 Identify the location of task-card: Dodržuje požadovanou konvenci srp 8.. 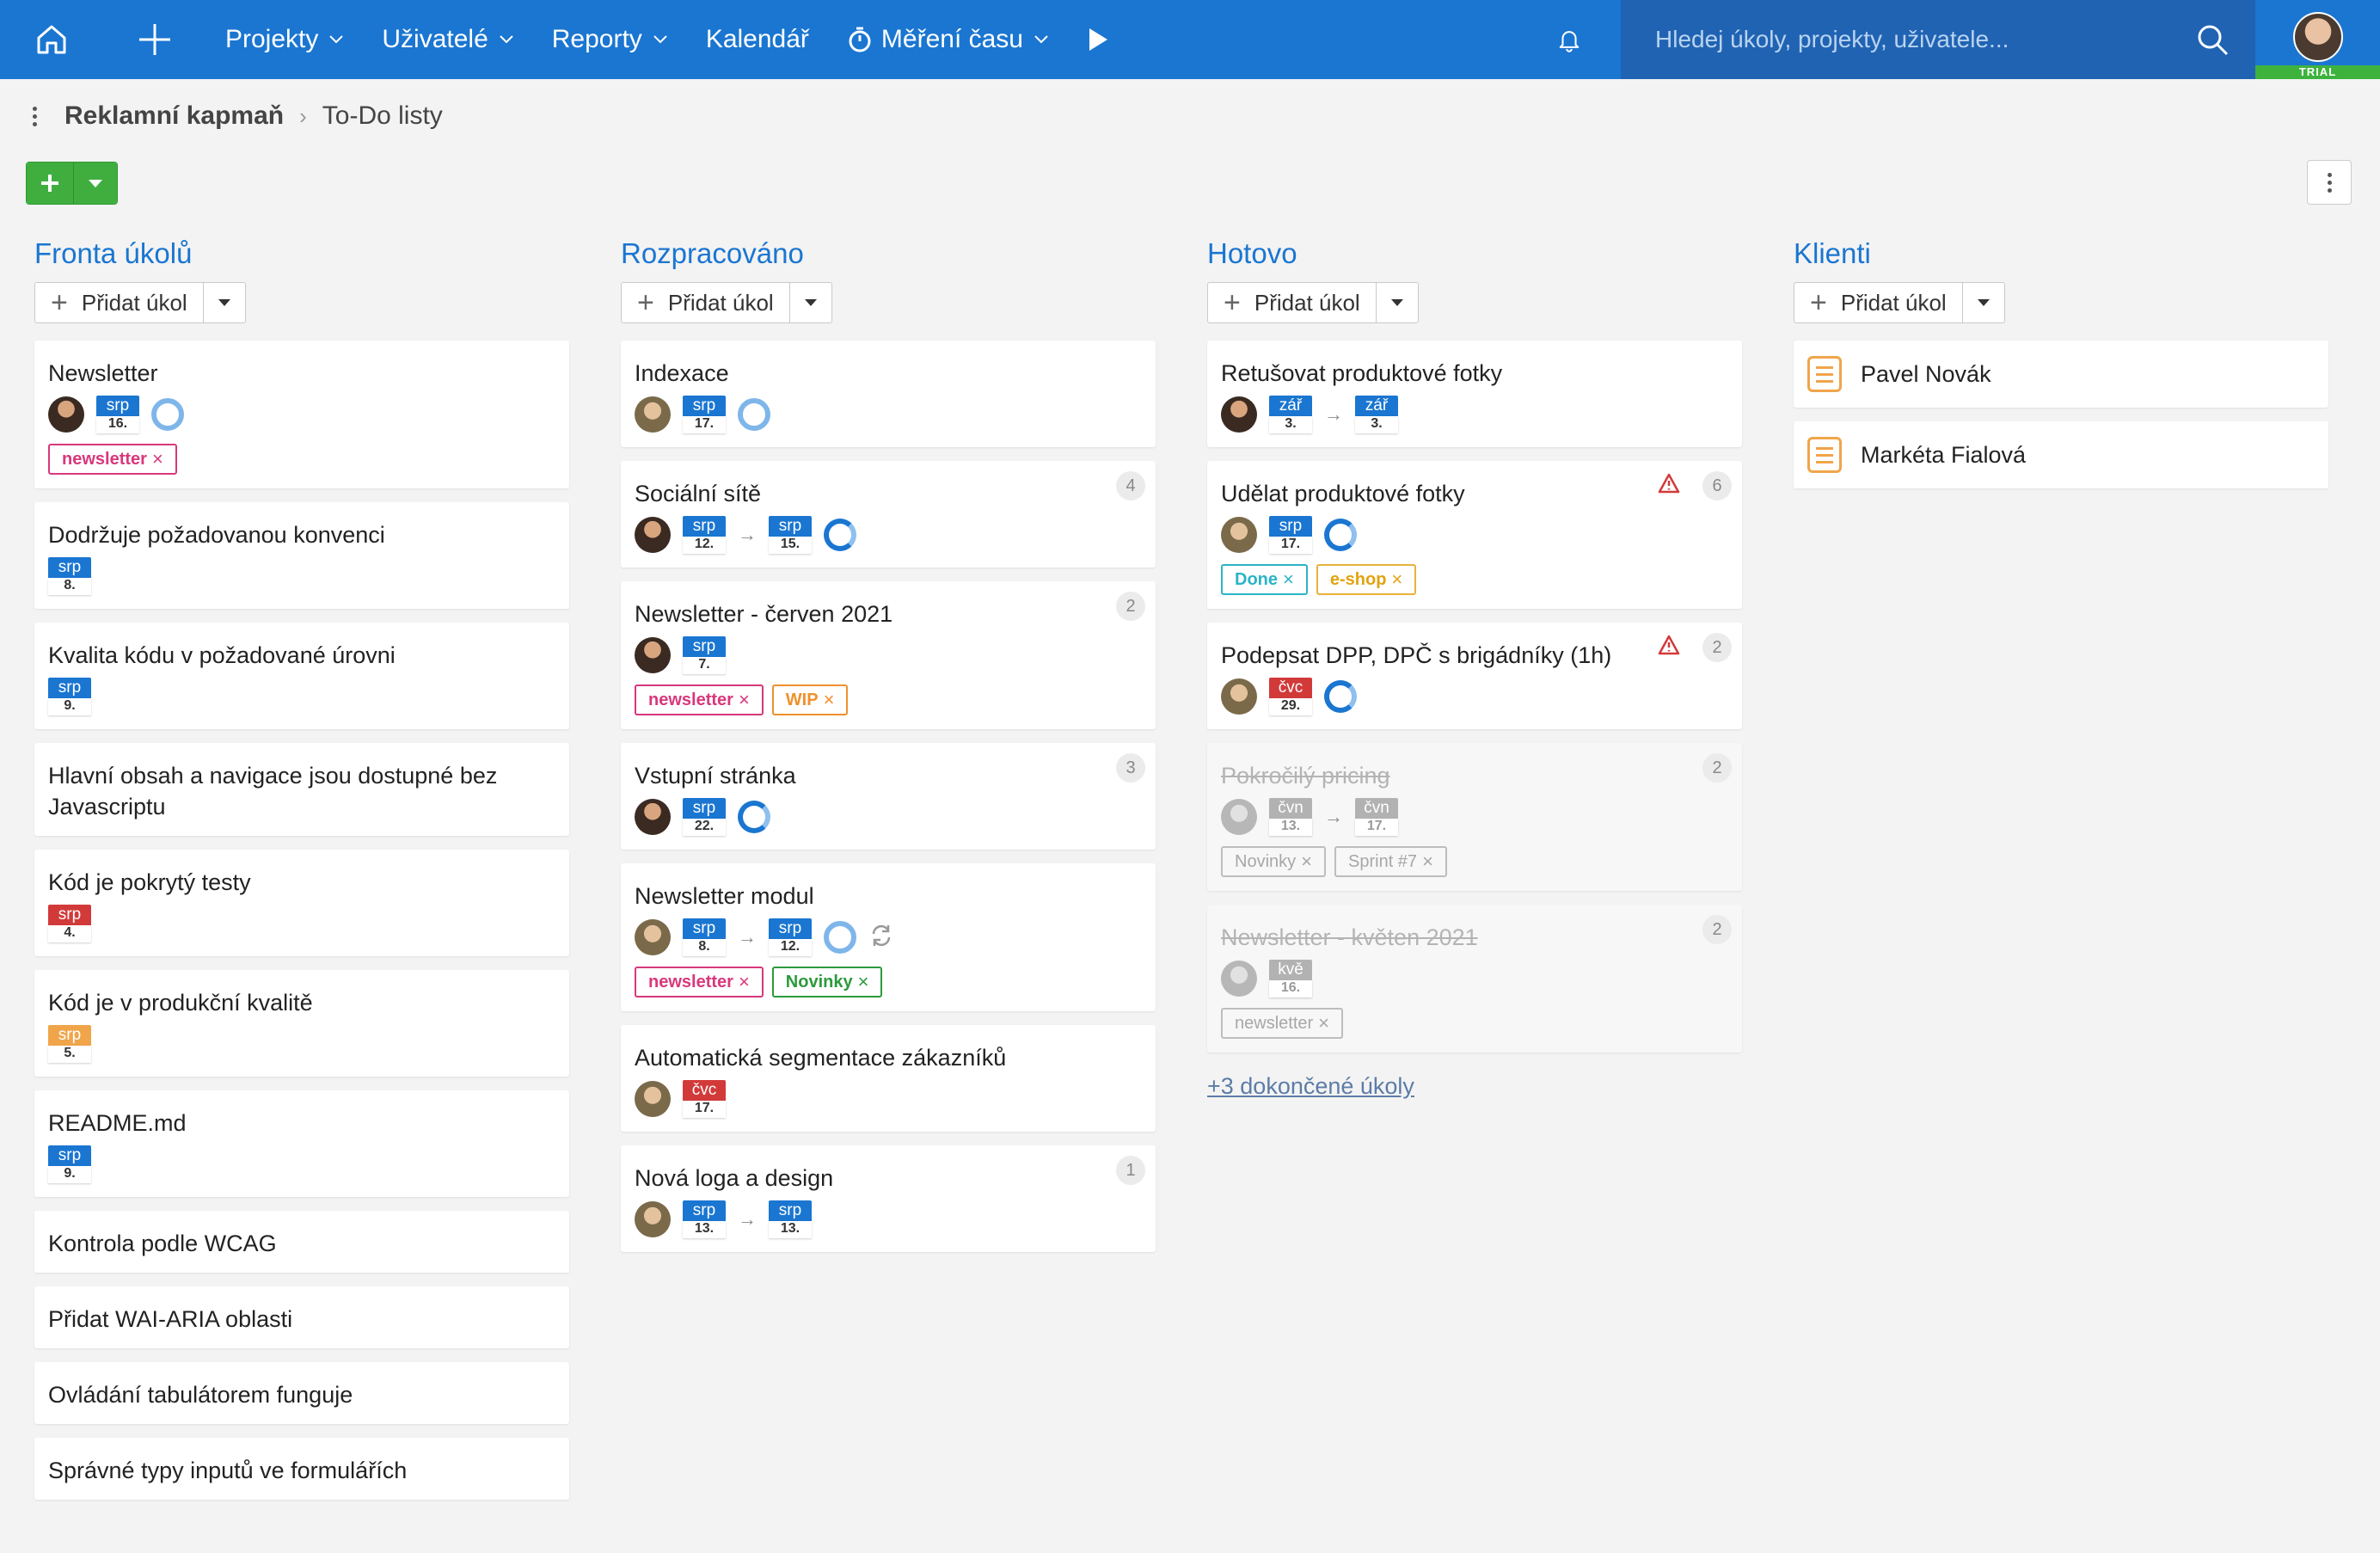
(302, 555).